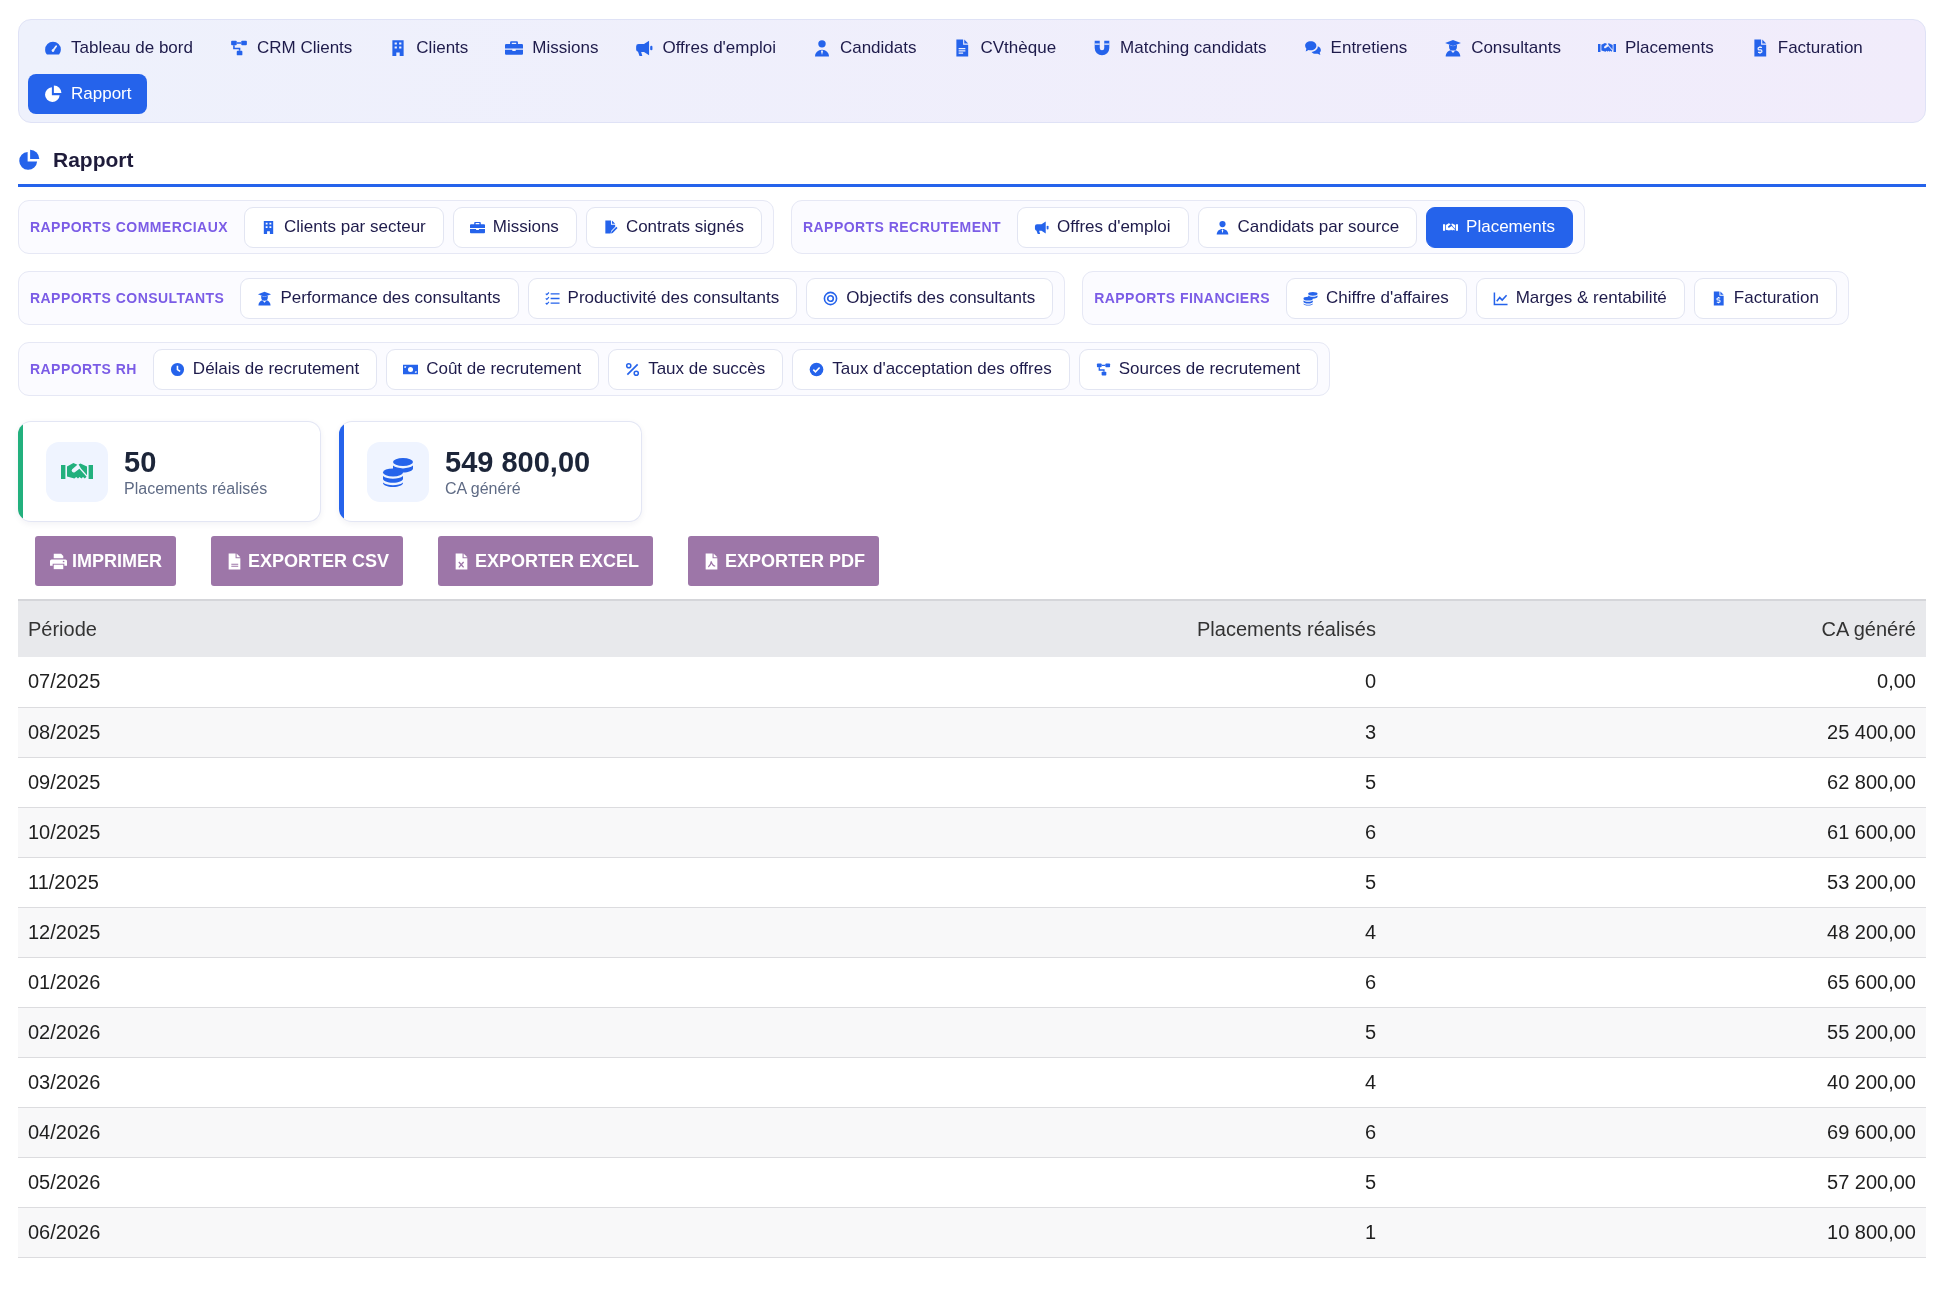 Image resolution: width=1946 pixels, height=1316 pixels. Describe the element at coordinates (1312, 48) in the screenshot. I see `chat-bubbles-icon` at that location.